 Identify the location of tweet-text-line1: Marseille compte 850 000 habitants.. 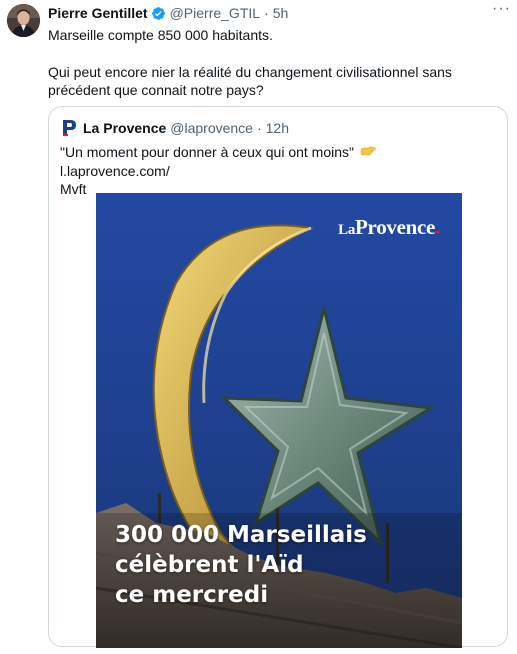
(160, 35).